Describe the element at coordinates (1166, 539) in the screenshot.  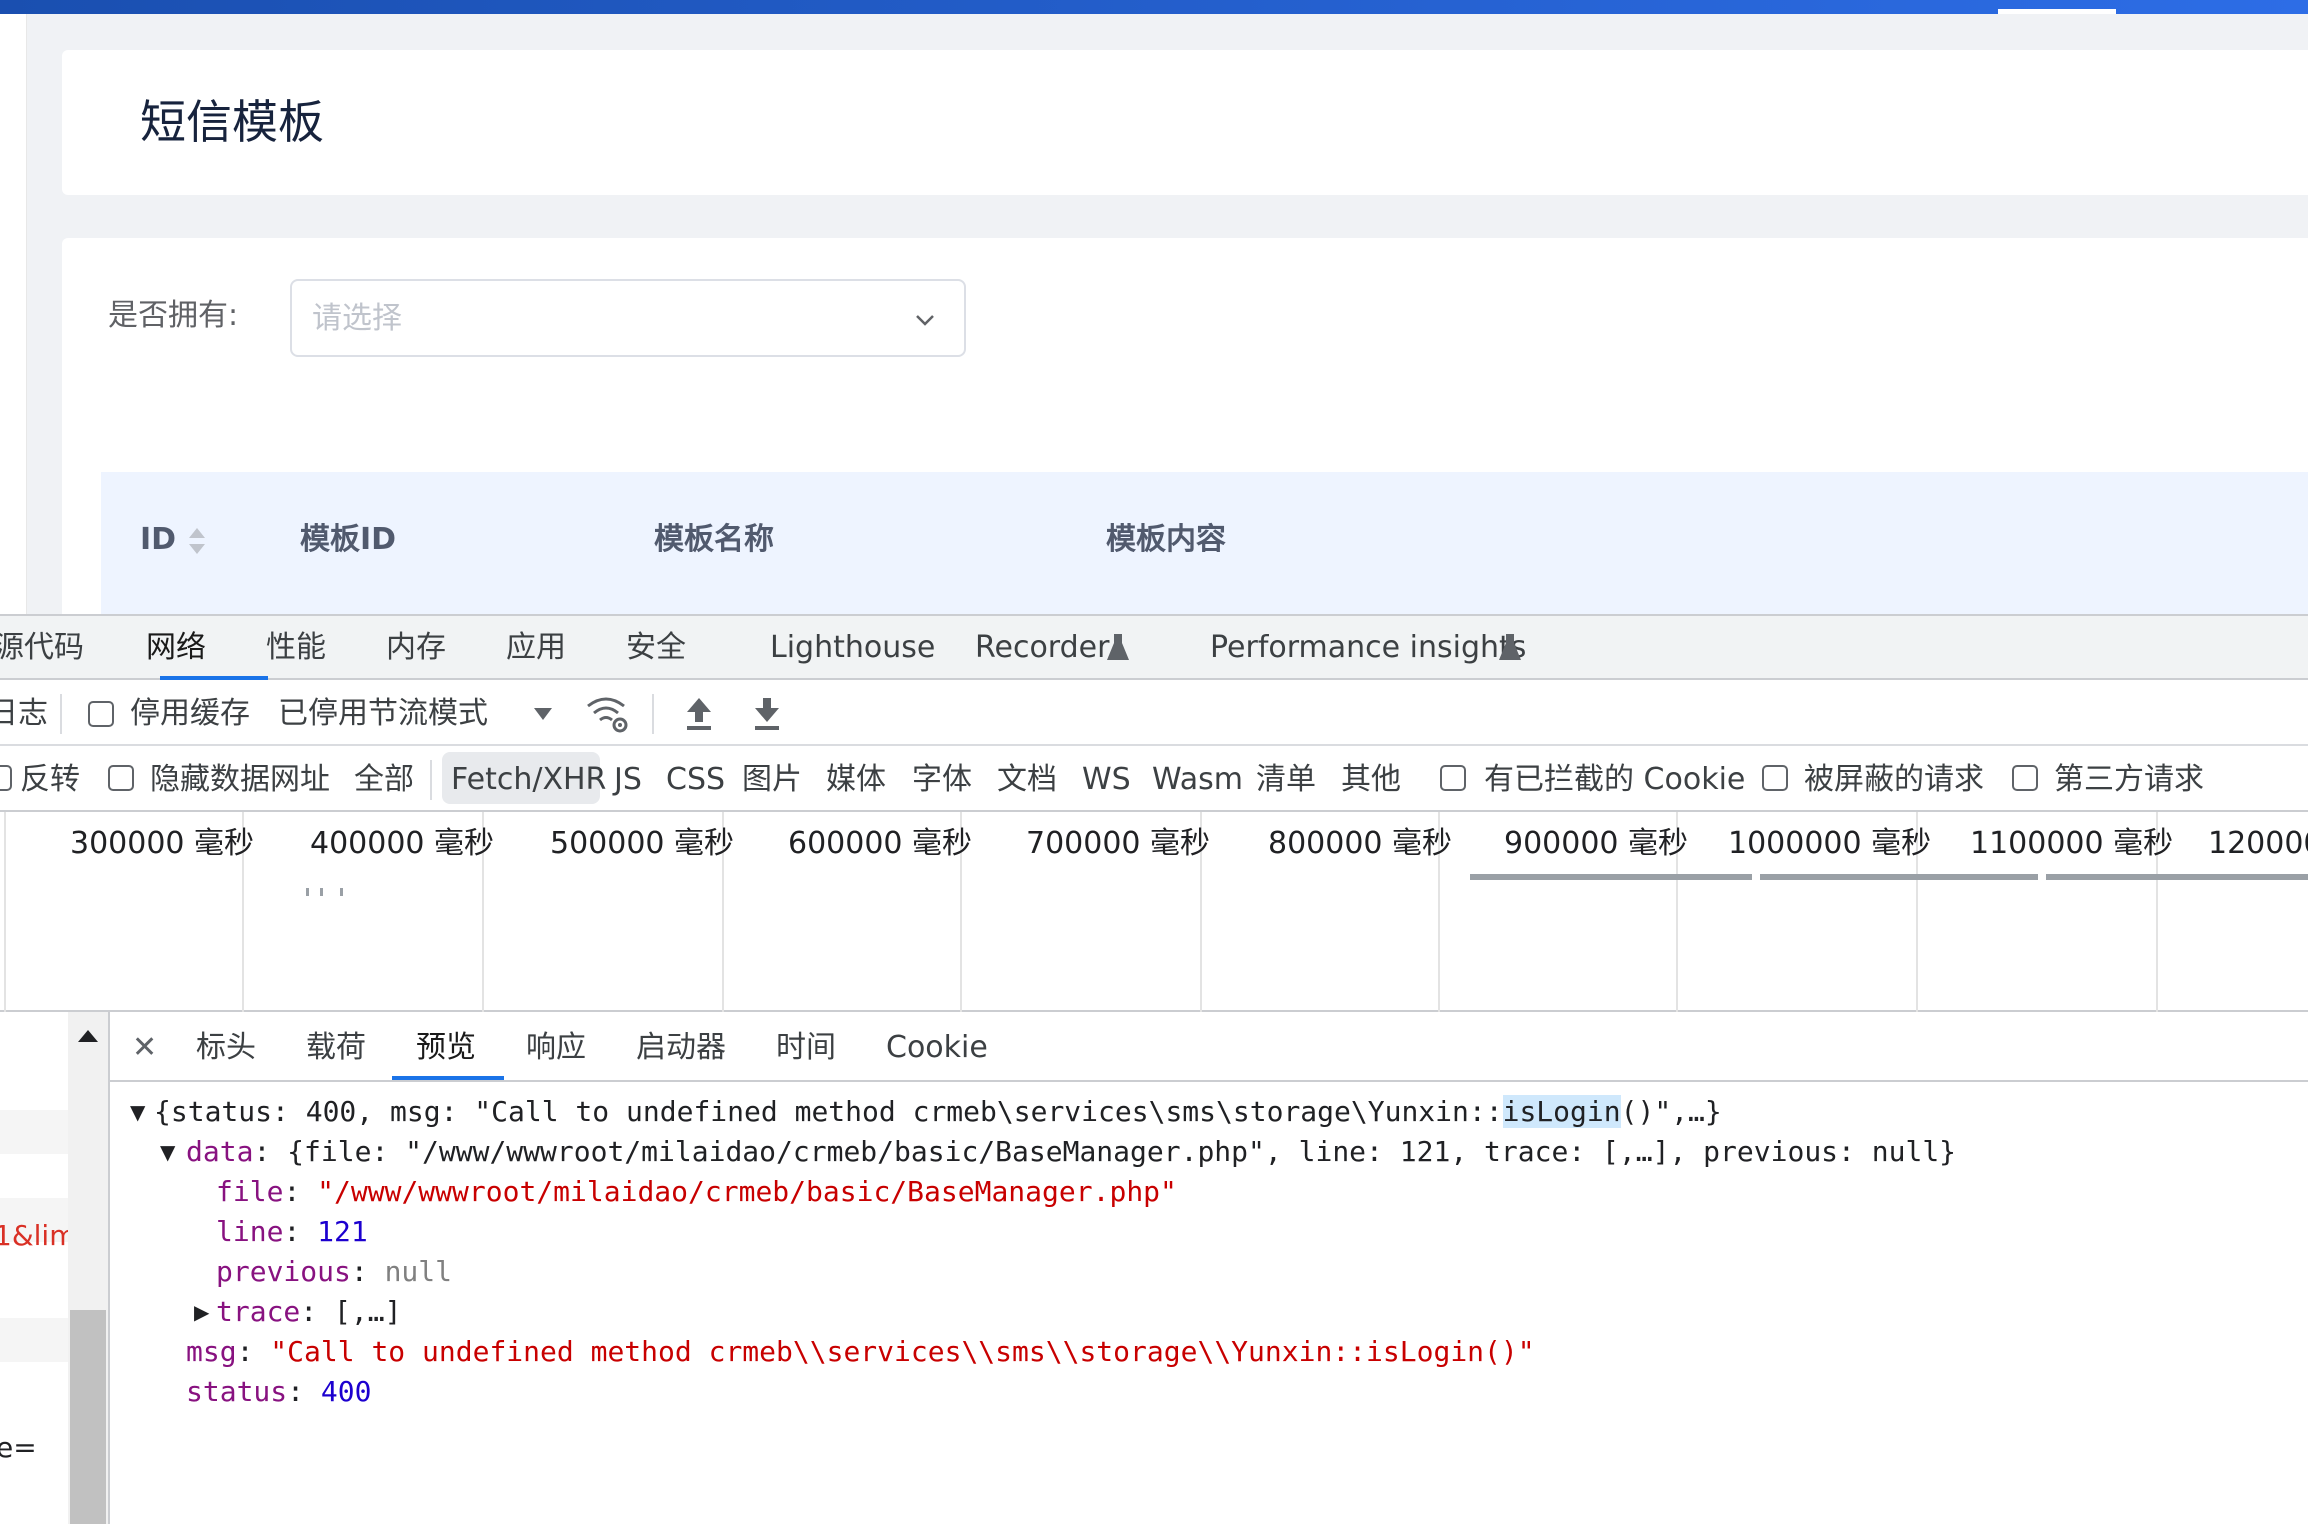
I see `column-header-template-content: 模板内容` at that location.